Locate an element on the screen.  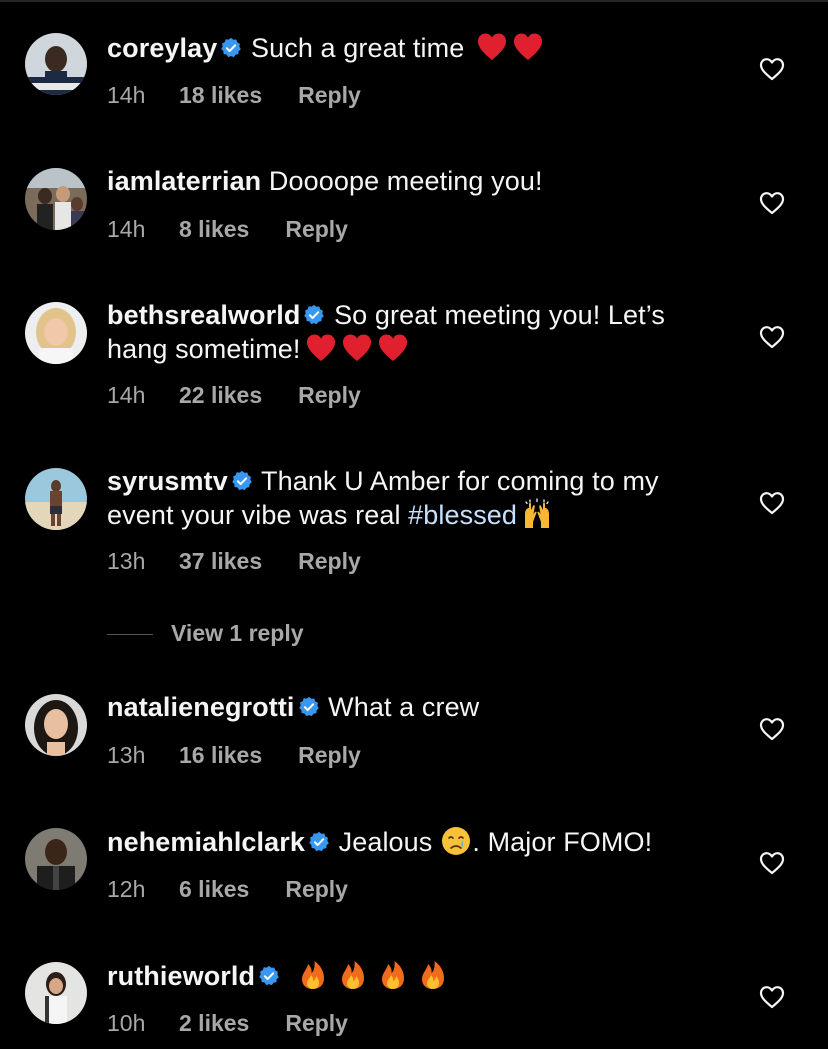
hashtag-link: #blessed is located at coordinates (462, 515).